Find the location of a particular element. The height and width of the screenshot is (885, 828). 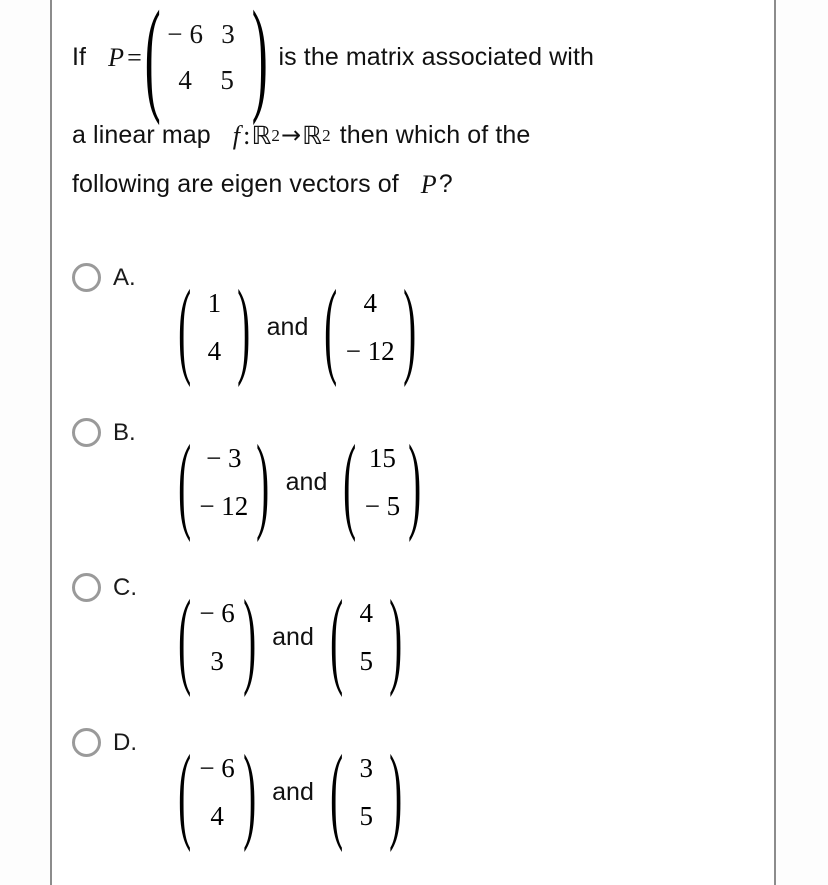

vector-components: − 6 3 is located at coordinates (216, 637).